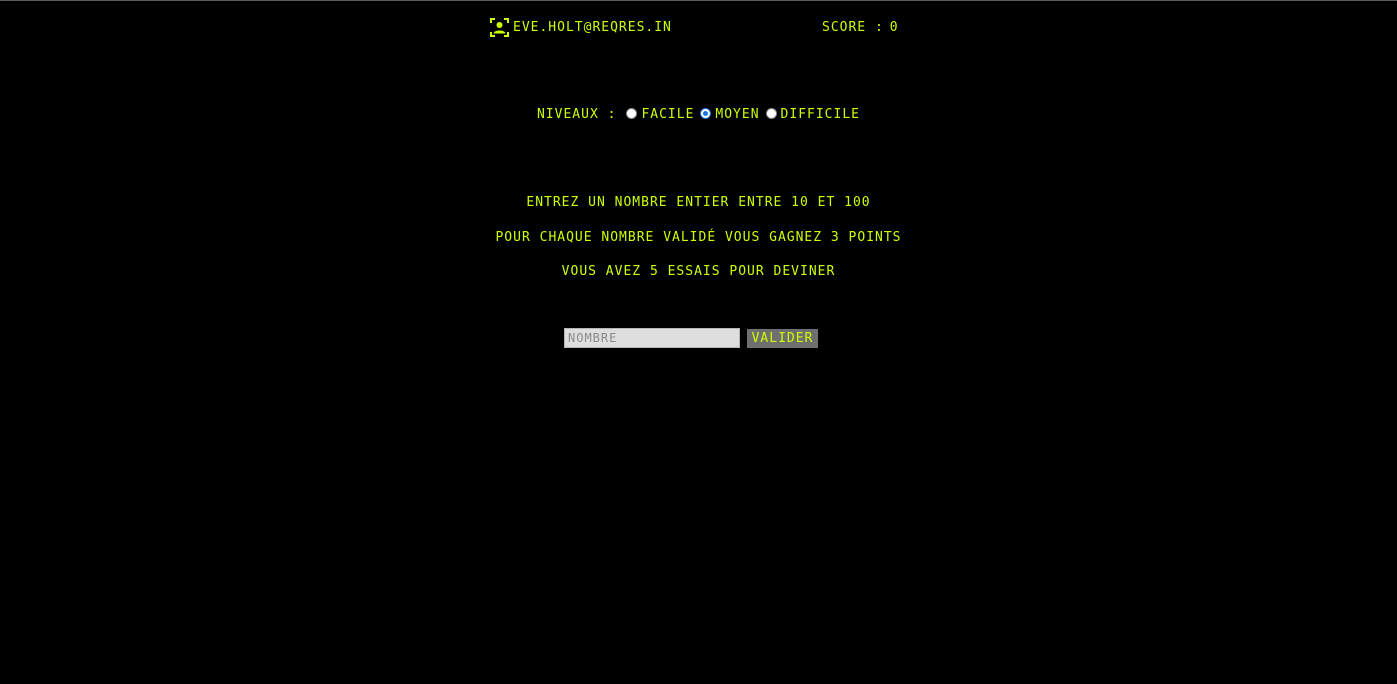  Describe the element at coordinates (737, 114) in the screenshot. I see `level-moyen-label: Moyen` at that location.